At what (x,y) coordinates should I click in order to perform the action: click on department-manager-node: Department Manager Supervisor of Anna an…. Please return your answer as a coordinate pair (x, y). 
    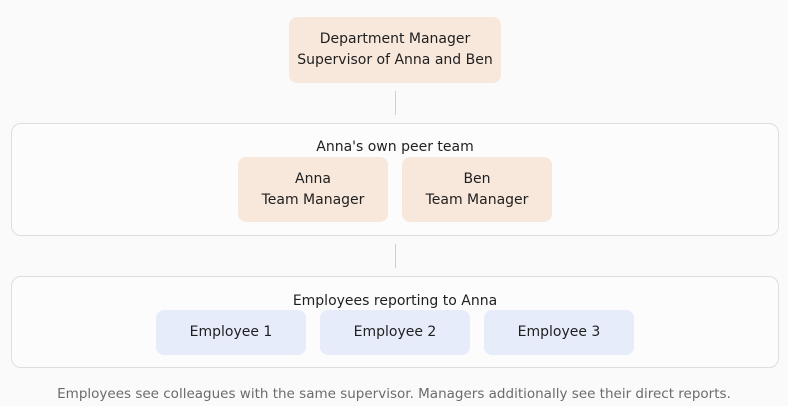
    Looking at the image, I should click on (395, 50).